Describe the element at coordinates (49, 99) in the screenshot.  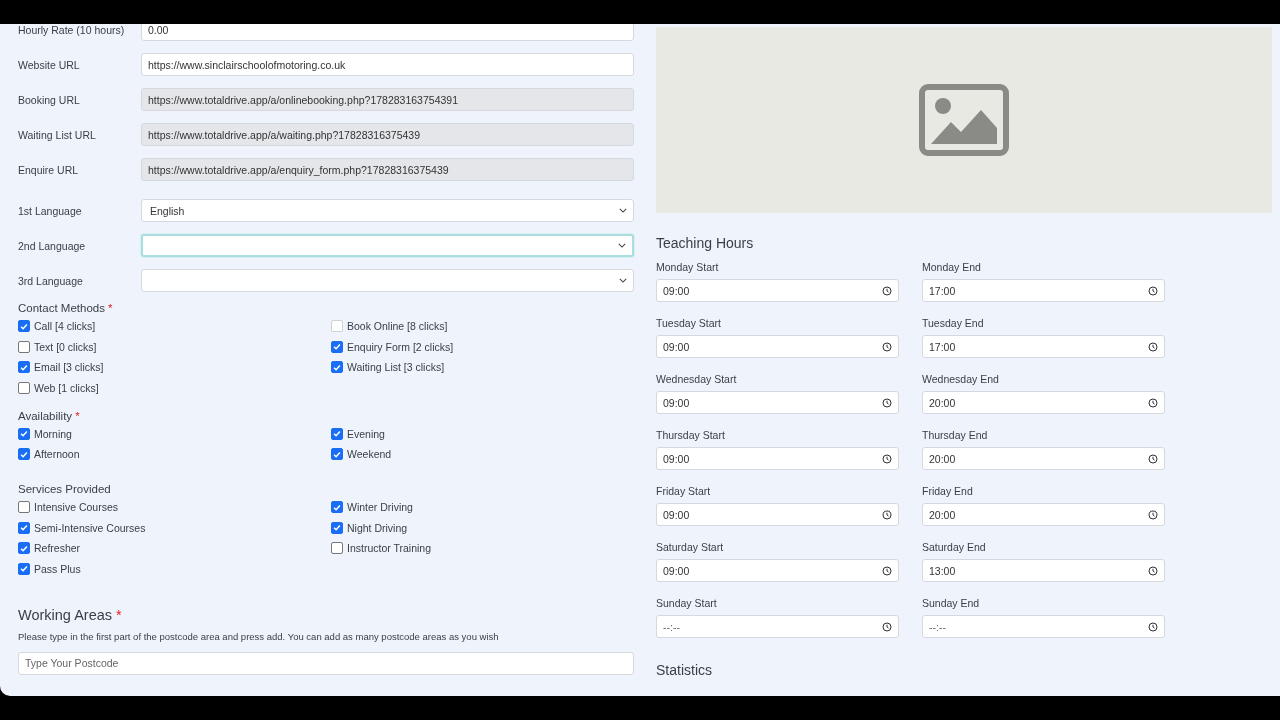
I see `field-label: Booking URL` at that location.